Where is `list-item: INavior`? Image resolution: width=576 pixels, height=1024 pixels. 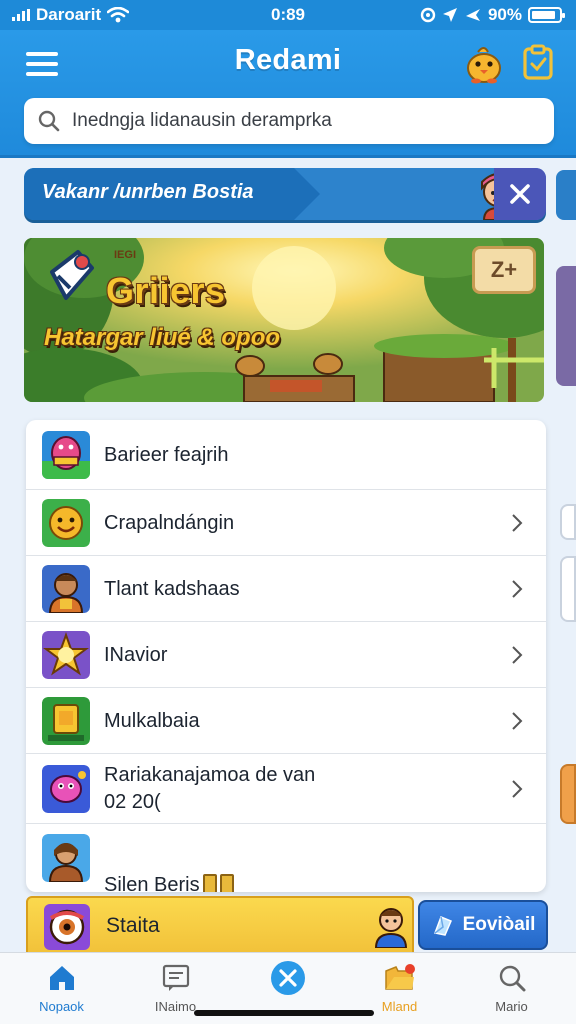
list-item: INavior is located at coordinates (286, 655).